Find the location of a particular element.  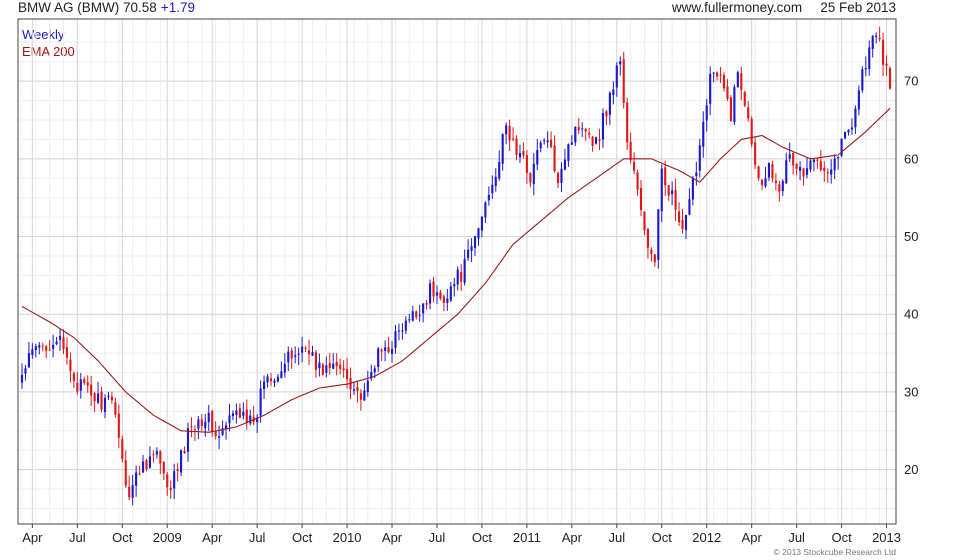

x-tick-label: 2013 is located at coordinates (886, 537).